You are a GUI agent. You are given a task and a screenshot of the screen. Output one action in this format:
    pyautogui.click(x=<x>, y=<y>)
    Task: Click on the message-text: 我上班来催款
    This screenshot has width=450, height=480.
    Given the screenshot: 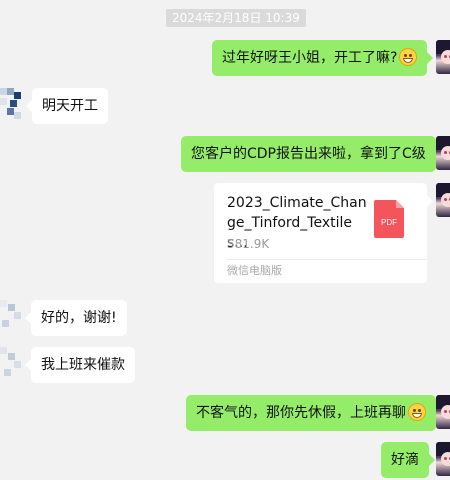 What is the action you would take?
    pyautogui.click(x=83, y=365)
    